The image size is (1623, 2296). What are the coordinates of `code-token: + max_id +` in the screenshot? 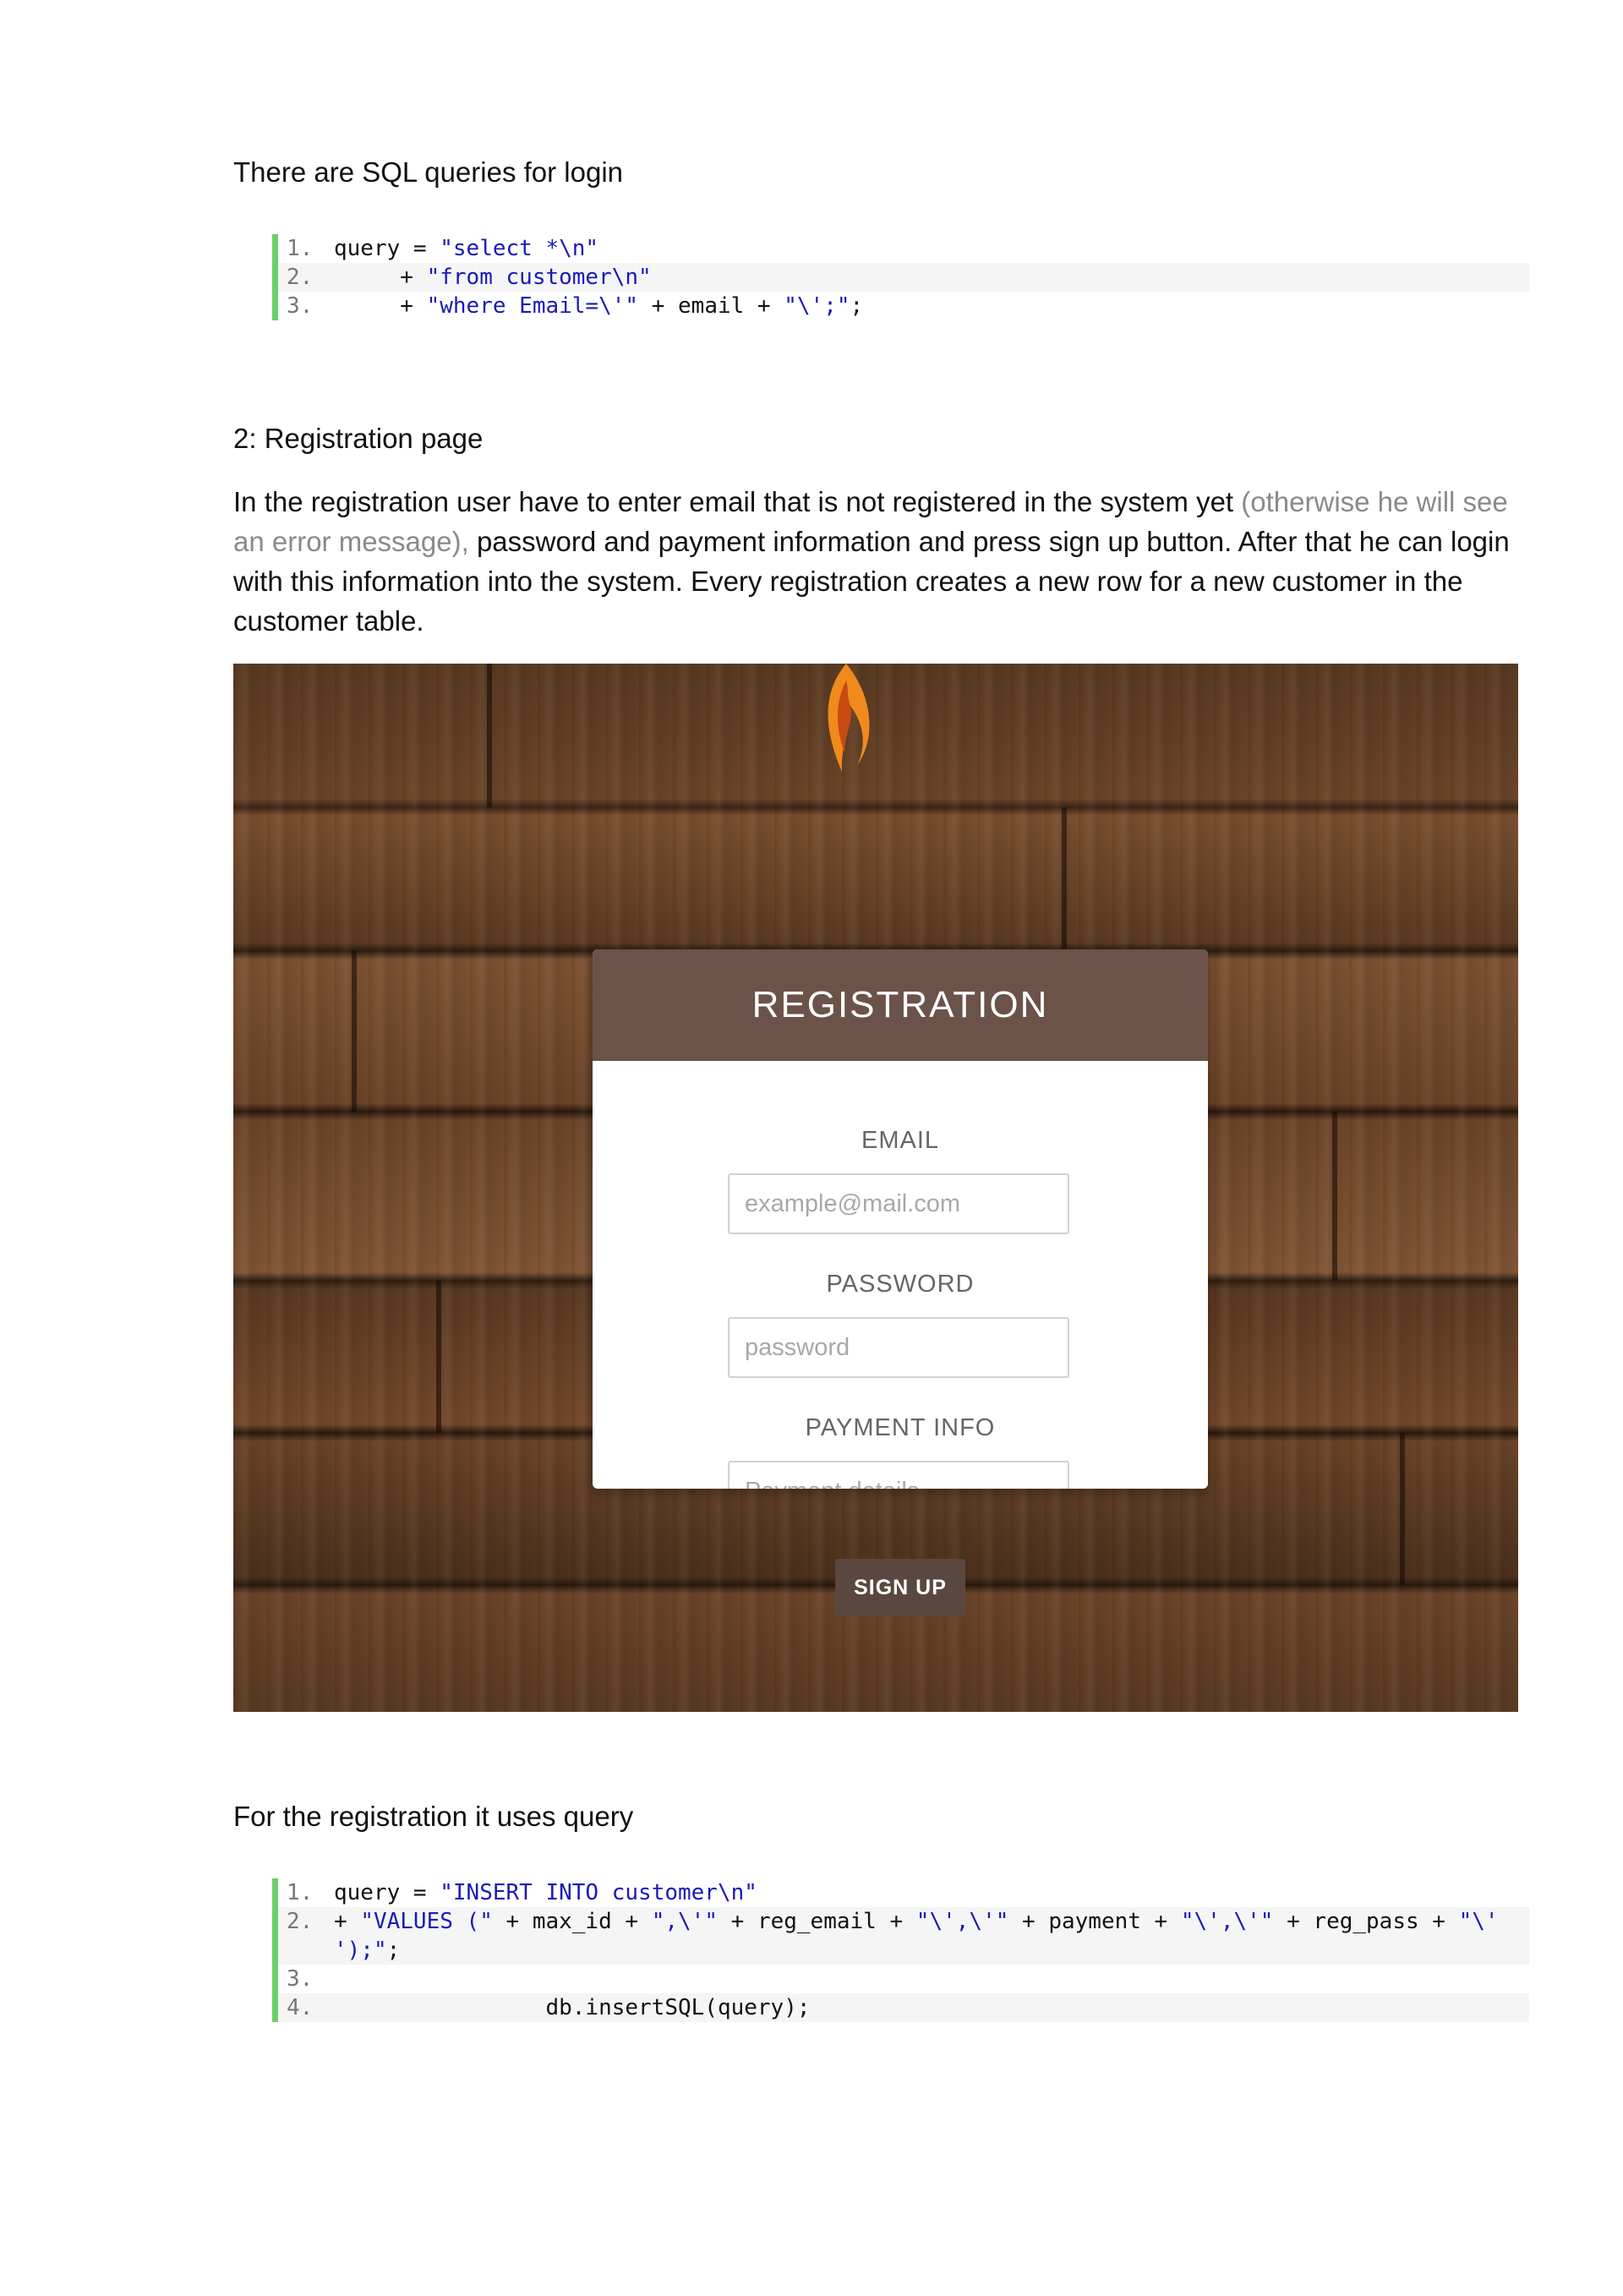 It's located at (572, 1921).